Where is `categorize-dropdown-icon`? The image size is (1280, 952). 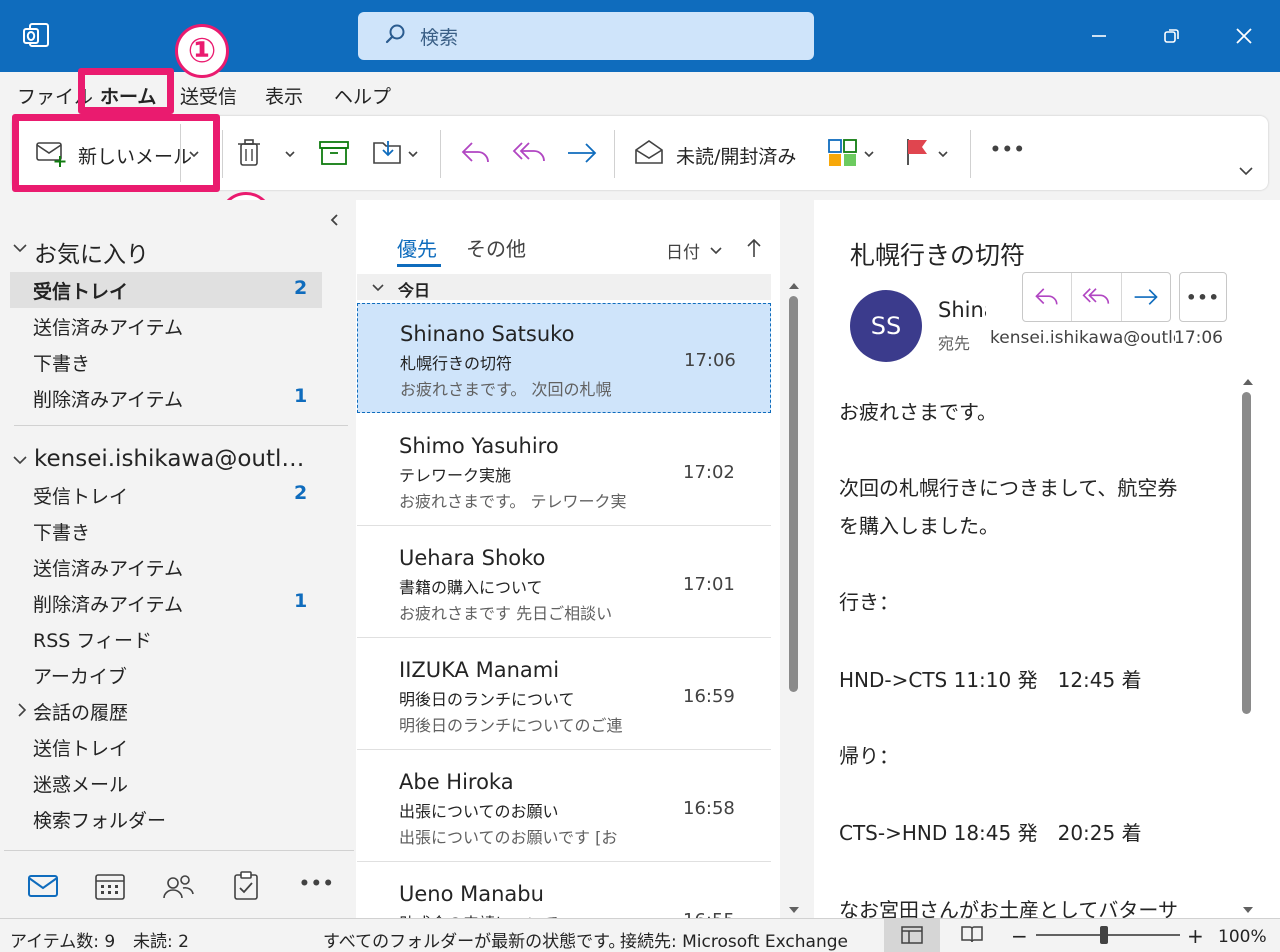
categorize-dropdown-icon is located at coordinates (869, 155).